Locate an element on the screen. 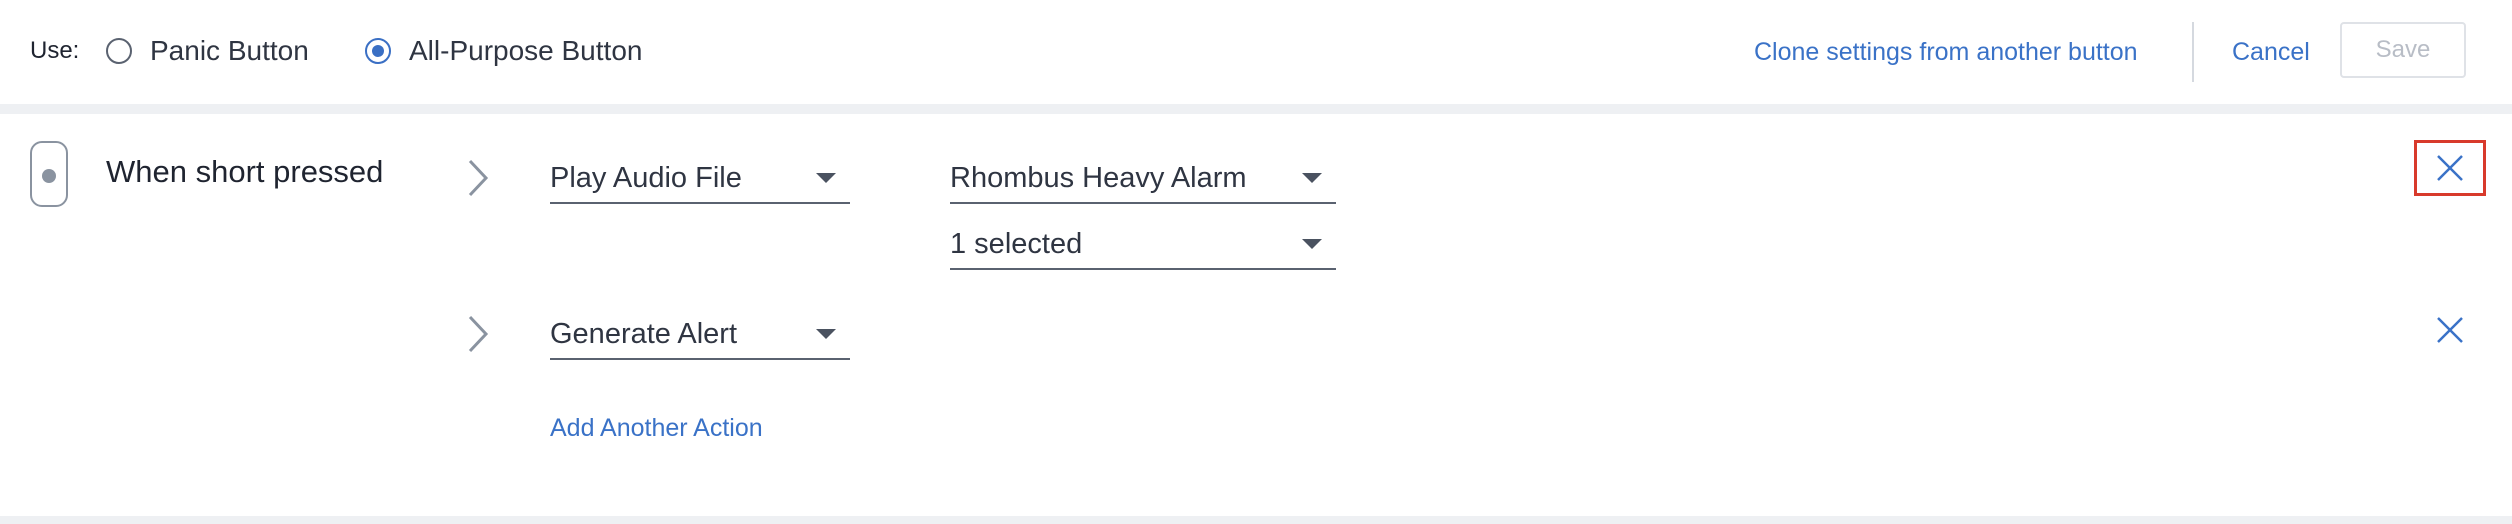 The width and height of the screenshot is (2512, 524). target-selection-value: 1 selected is located at coordinates (1016, 243).